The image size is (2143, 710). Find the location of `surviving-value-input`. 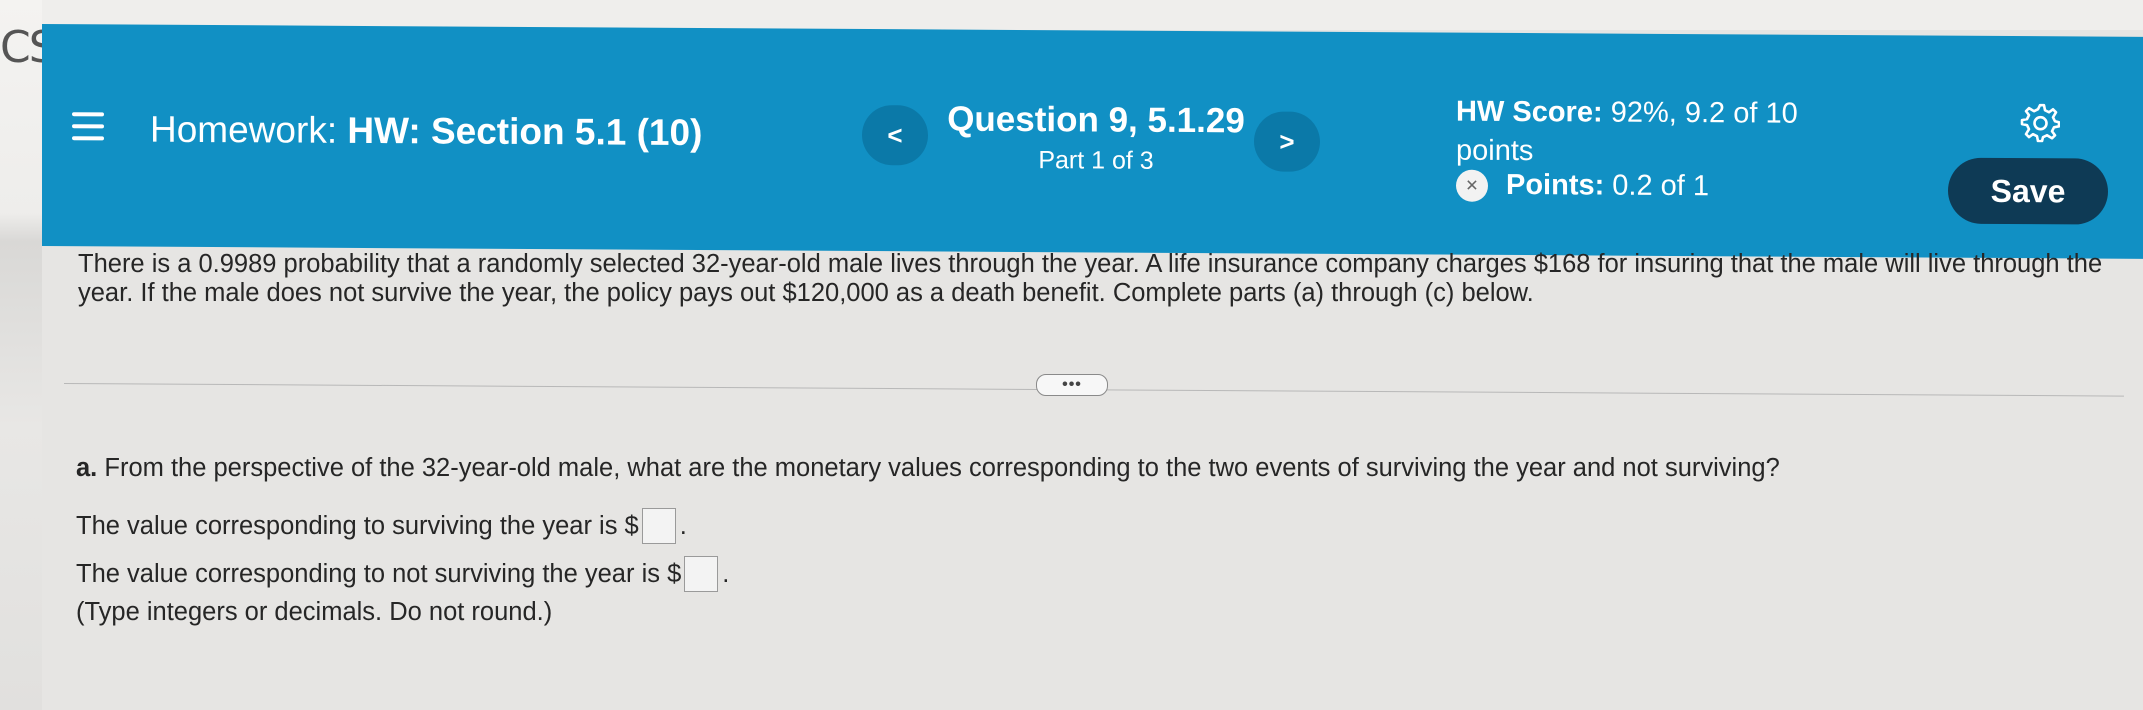

surviving-value-input is located at coordinates (658, 526).